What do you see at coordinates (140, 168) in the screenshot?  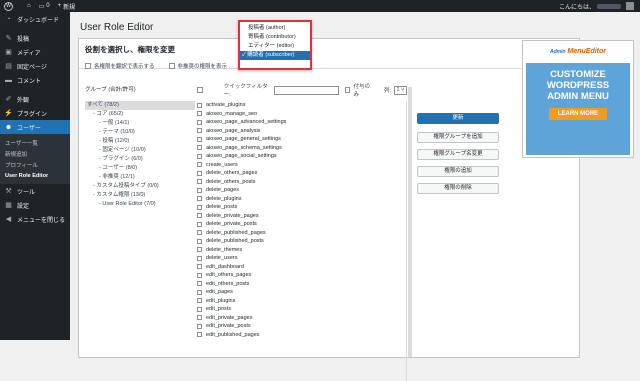 I see `group-item: - ユーザー (8/0)` at bounding box center [140, 168].